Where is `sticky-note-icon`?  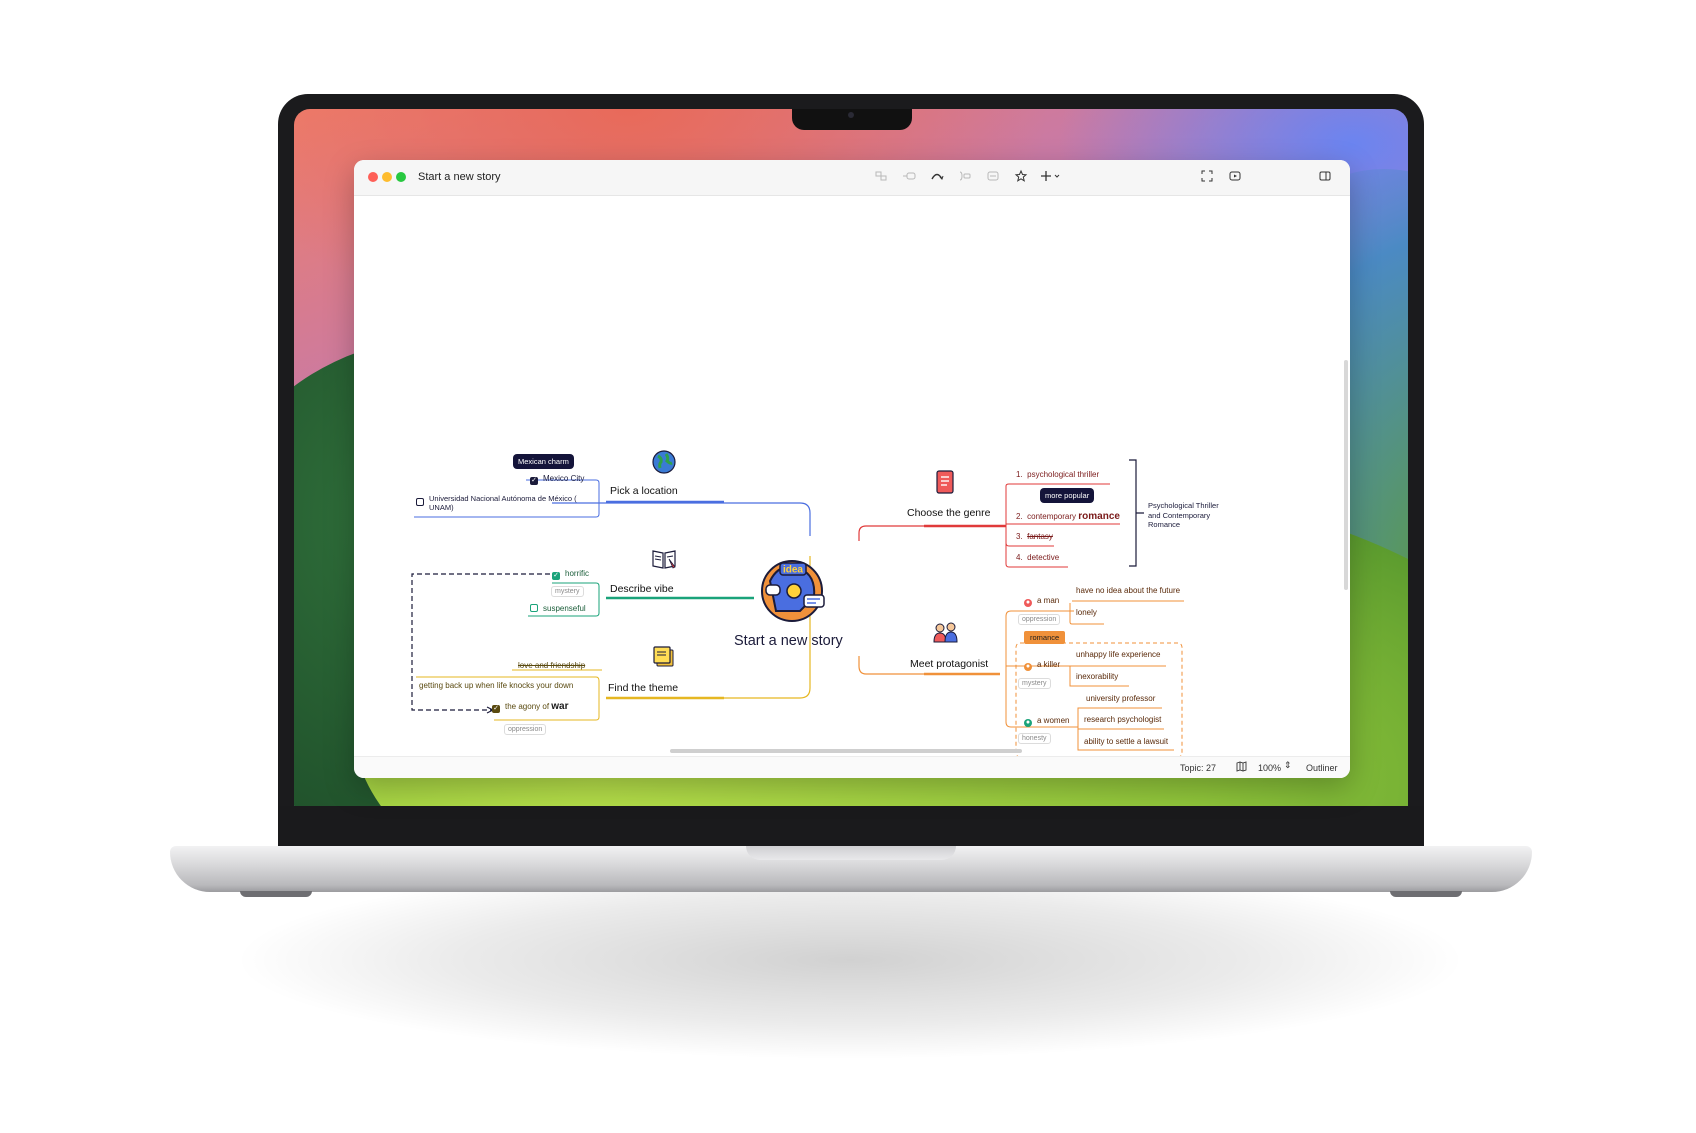
sticky-note-icon is located at coordinates (664, 657).